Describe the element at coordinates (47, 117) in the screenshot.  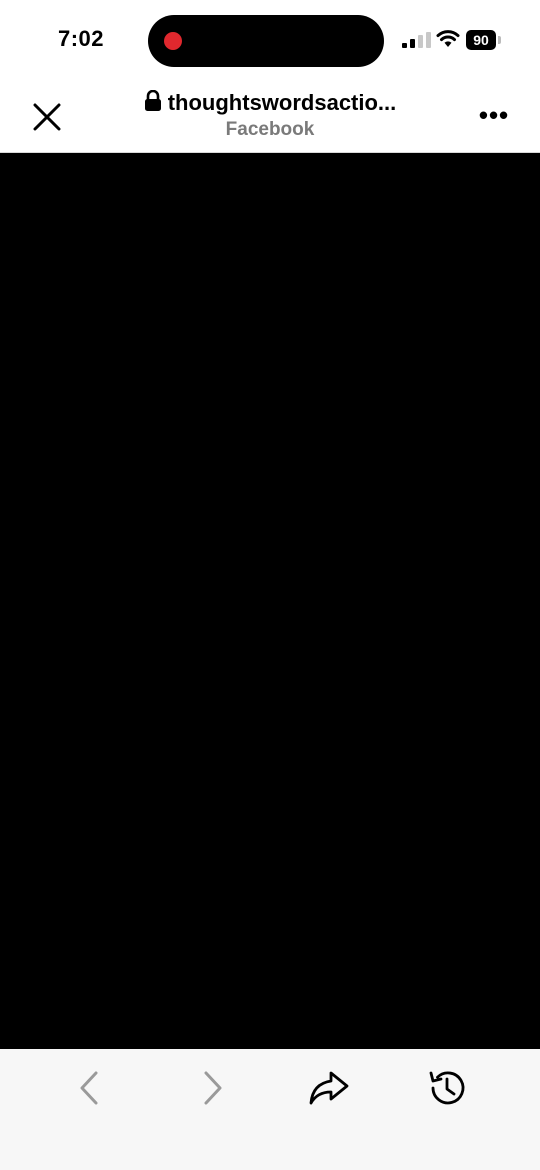
I see `close-icon` at that location.